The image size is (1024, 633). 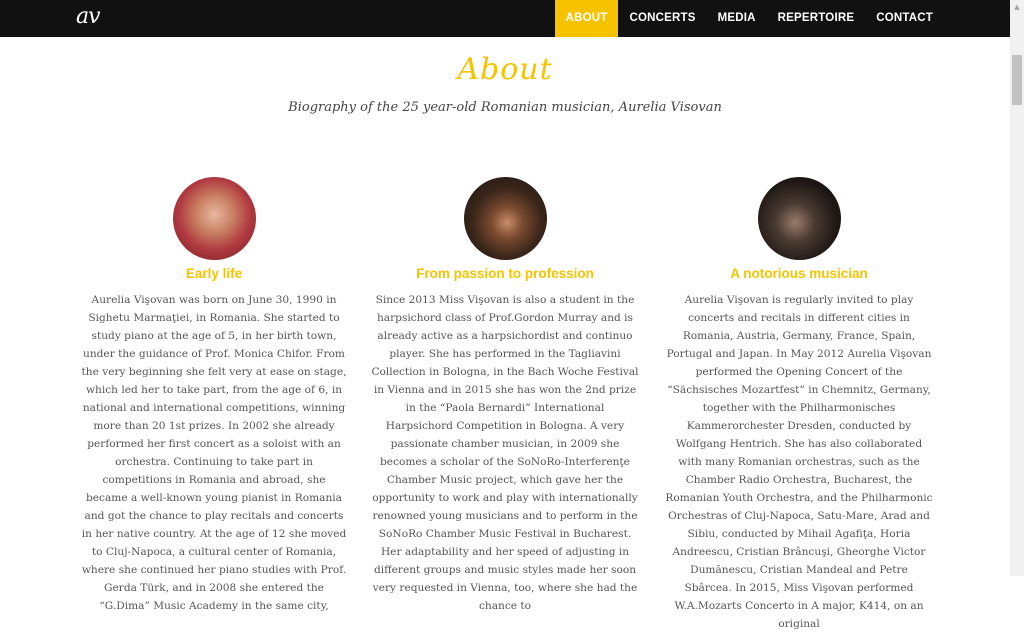 I want to click on portrait-photo, so click(x=505, y=218).